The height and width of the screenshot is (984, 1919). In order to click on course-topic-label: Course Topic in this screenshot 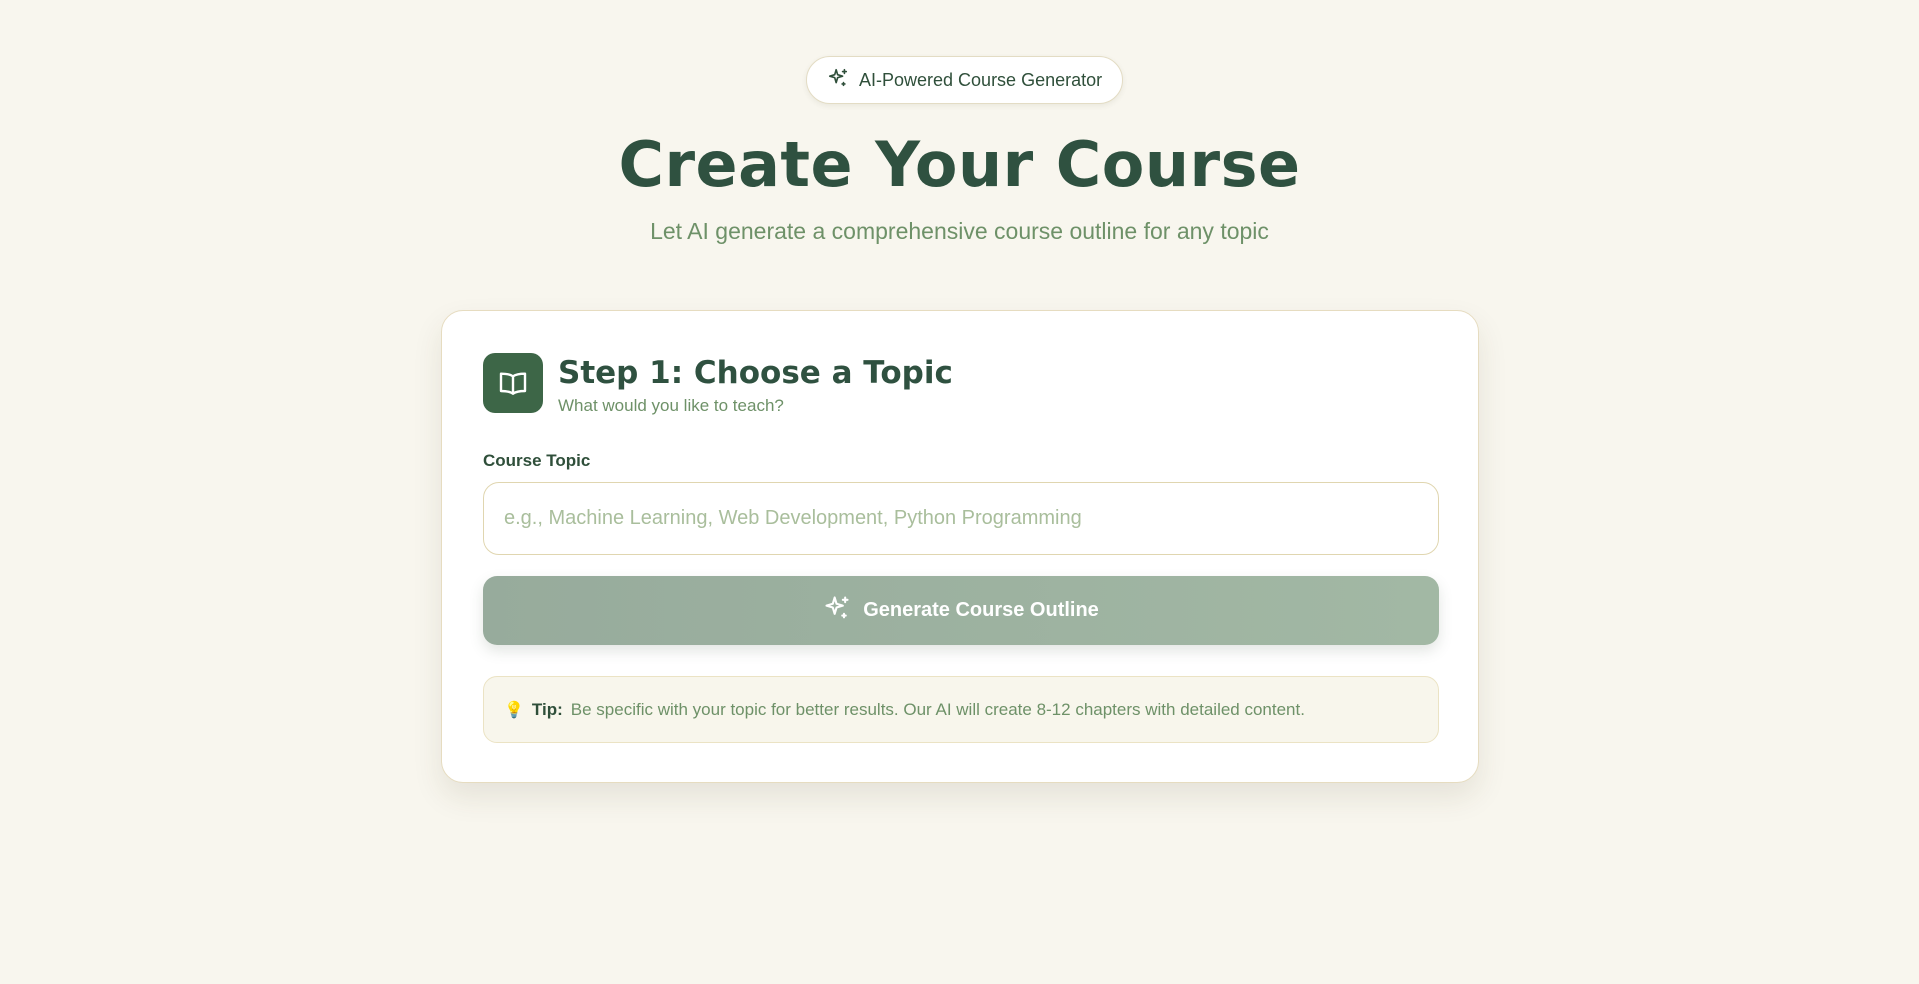, I will do `click(537, 460)`.